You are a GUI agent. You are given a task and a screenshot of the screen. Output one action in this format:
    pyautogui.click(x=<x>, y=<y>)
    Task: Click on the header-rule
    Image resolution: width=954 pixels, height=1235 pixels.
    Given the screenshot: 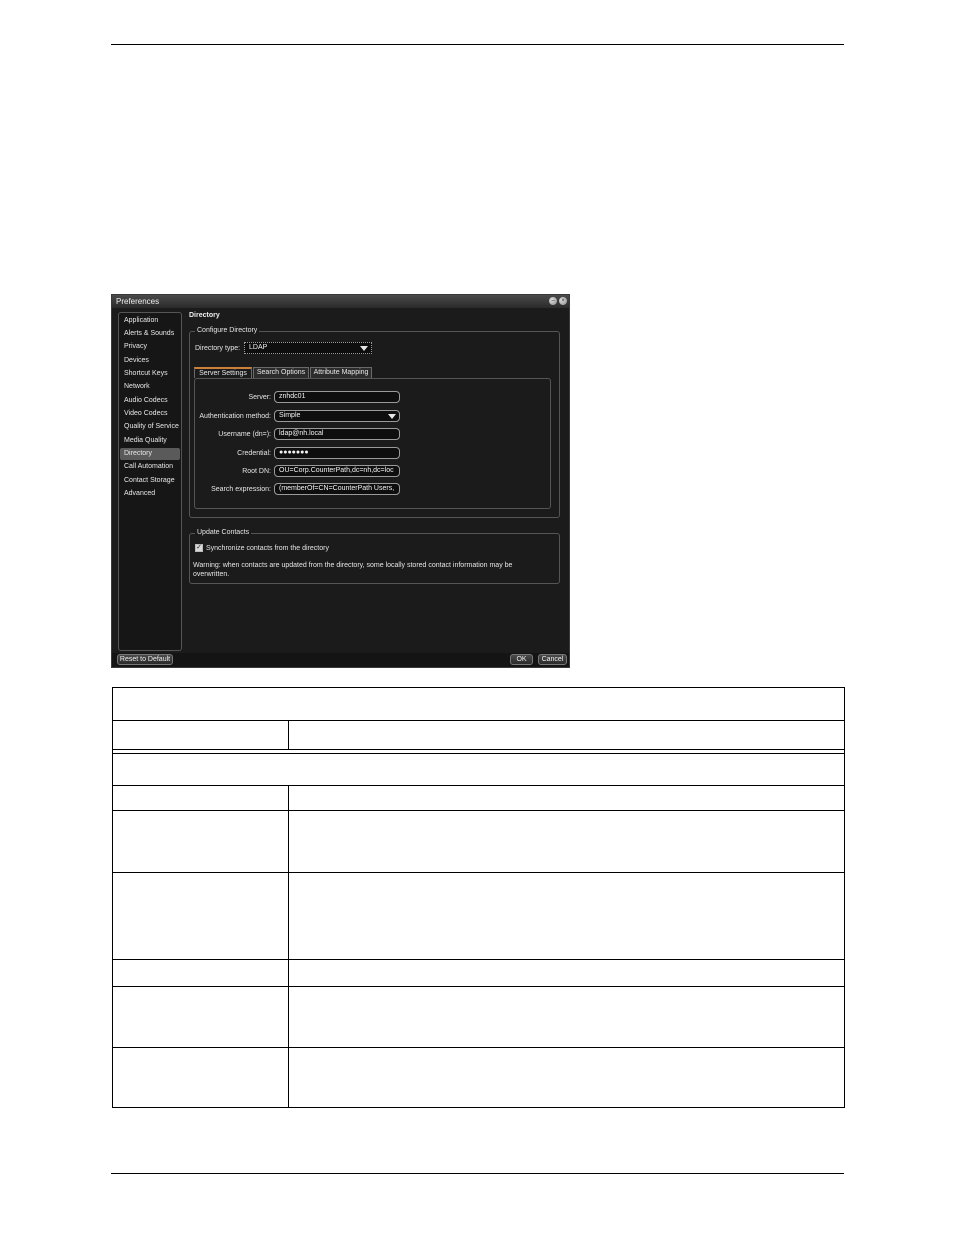 What is the action you would take?
    pyautogui.click(x=477, y=44)
    